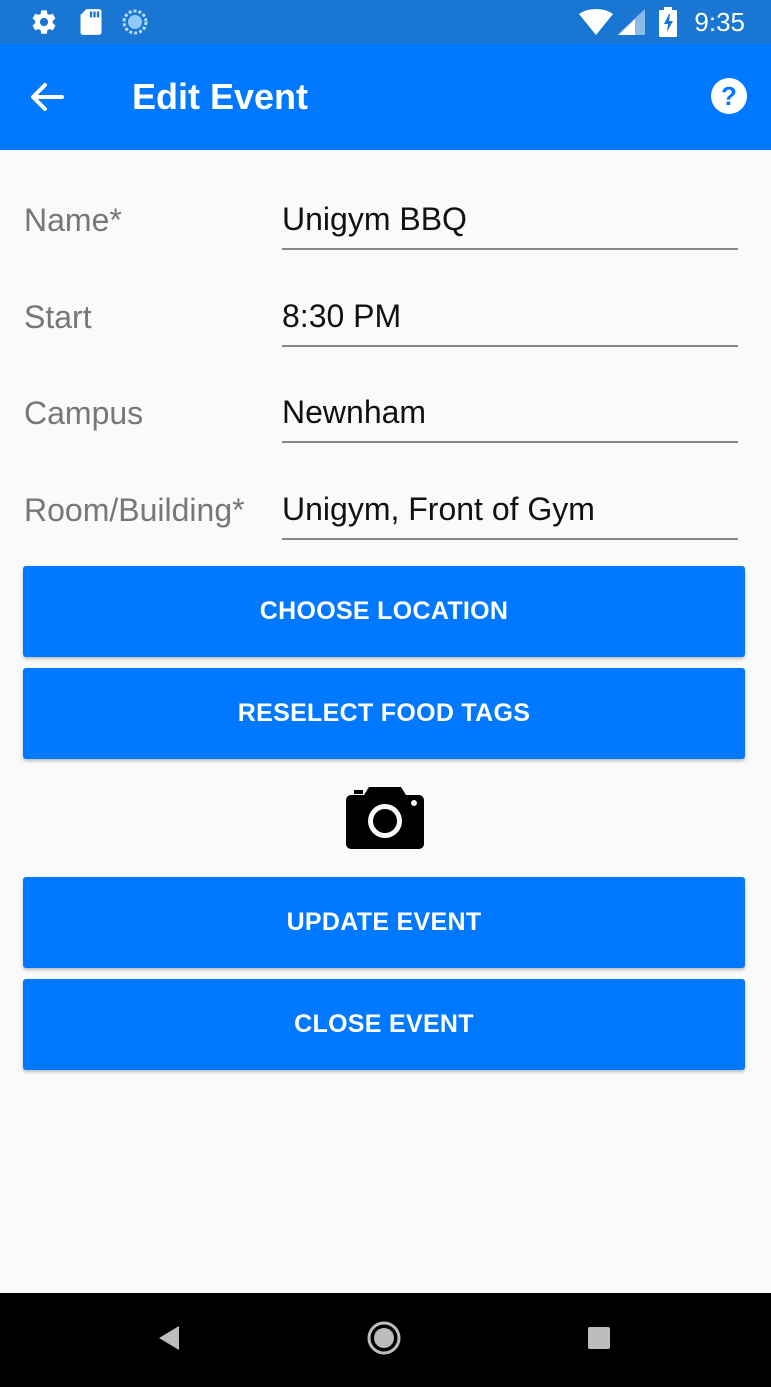  I want to click on name-row: Name* Unigym BBQ, so click(385, 220).